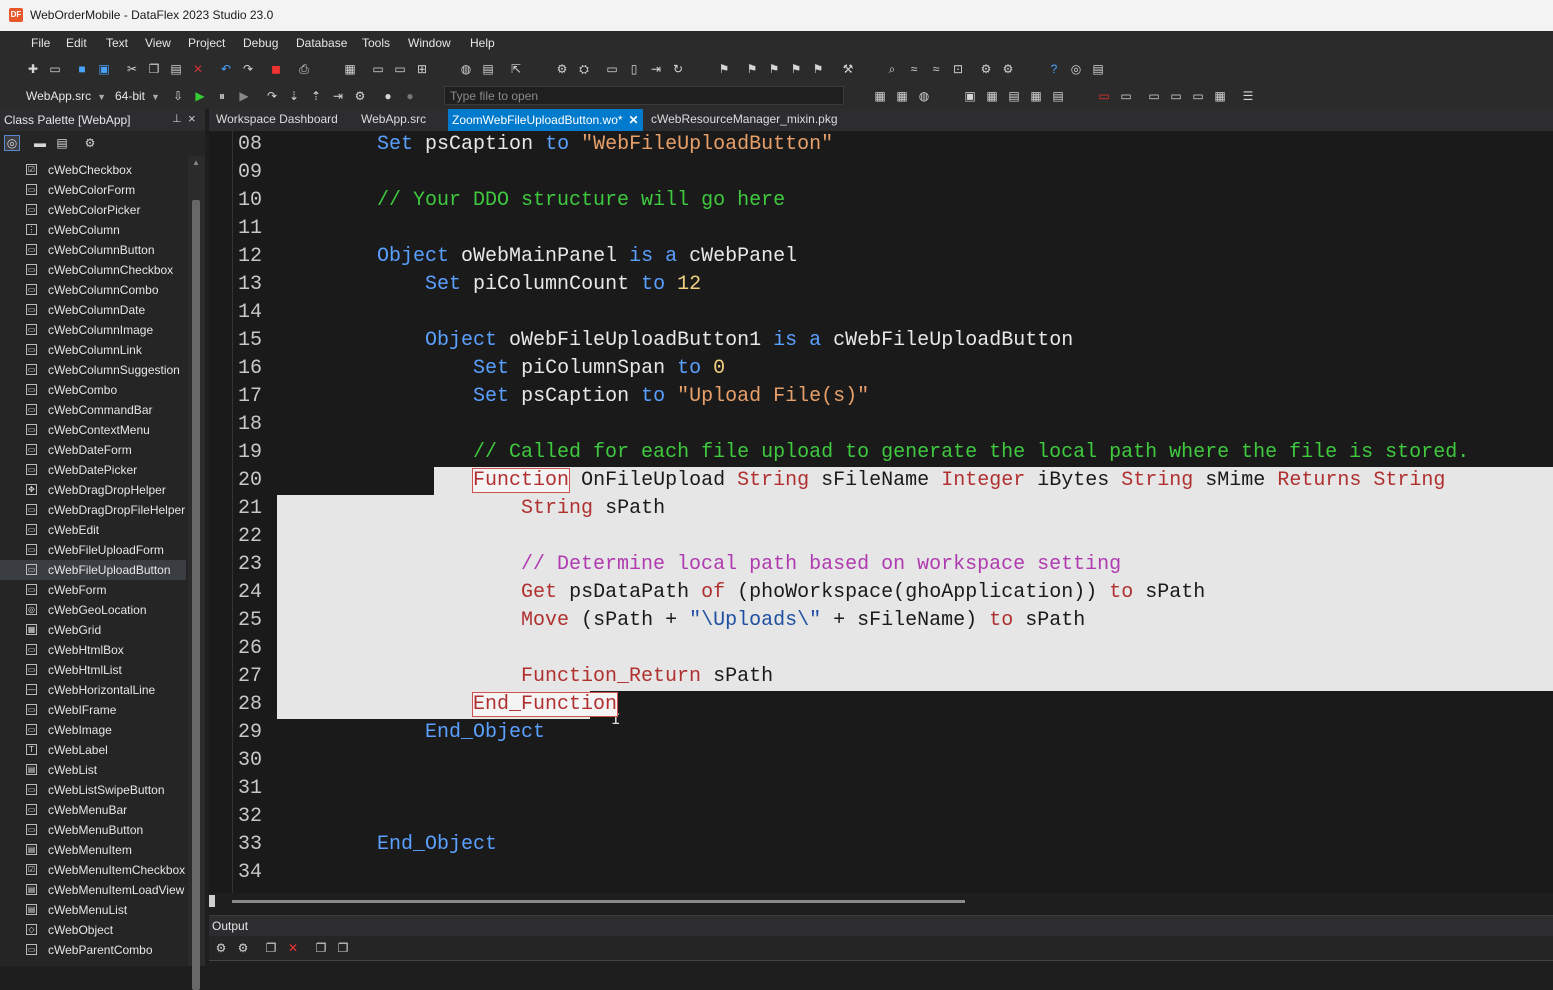 This screenshot has width=1553, height=990. Describe the element at coordinates (936, 69) in the screenshot. I see `find-prev-icon: ≈` at that location.